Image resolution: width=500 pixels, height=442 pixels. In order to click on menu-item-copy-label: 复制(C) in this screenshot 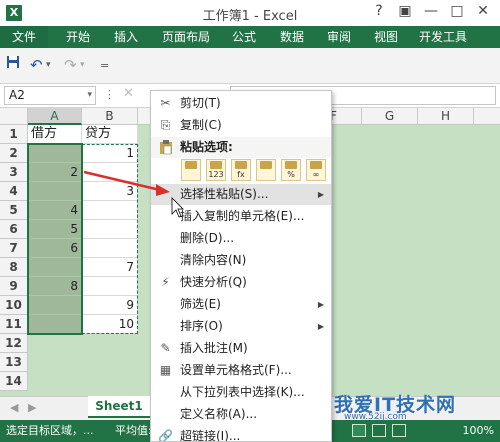, I will do `click(201, 125)`.